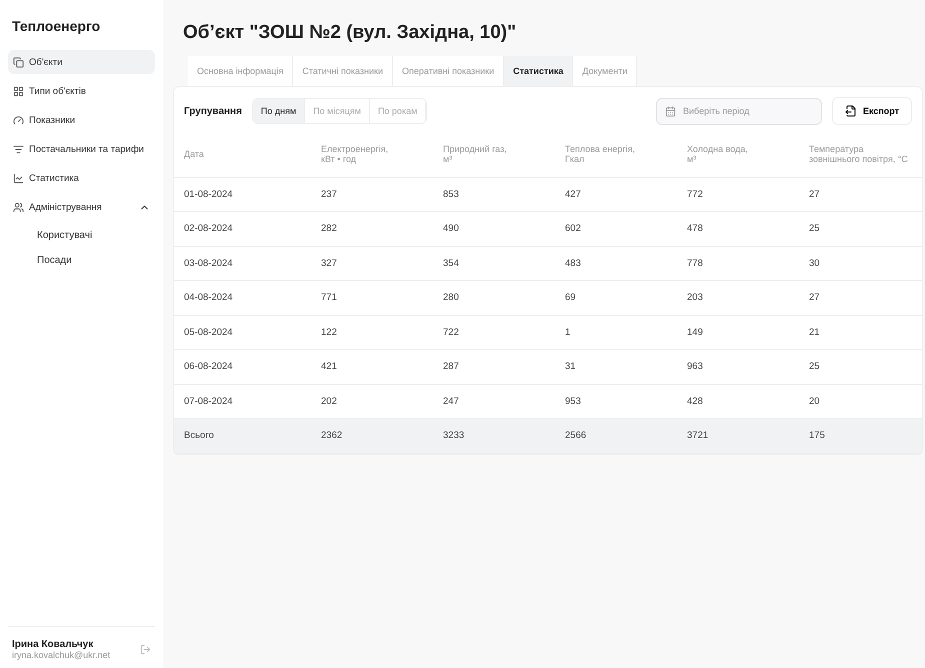 The height and width of the screenshot is (668, 925). Describe the element at coordinates (494, 263) in the screenshot. I see `table-cell: 354` at that location.